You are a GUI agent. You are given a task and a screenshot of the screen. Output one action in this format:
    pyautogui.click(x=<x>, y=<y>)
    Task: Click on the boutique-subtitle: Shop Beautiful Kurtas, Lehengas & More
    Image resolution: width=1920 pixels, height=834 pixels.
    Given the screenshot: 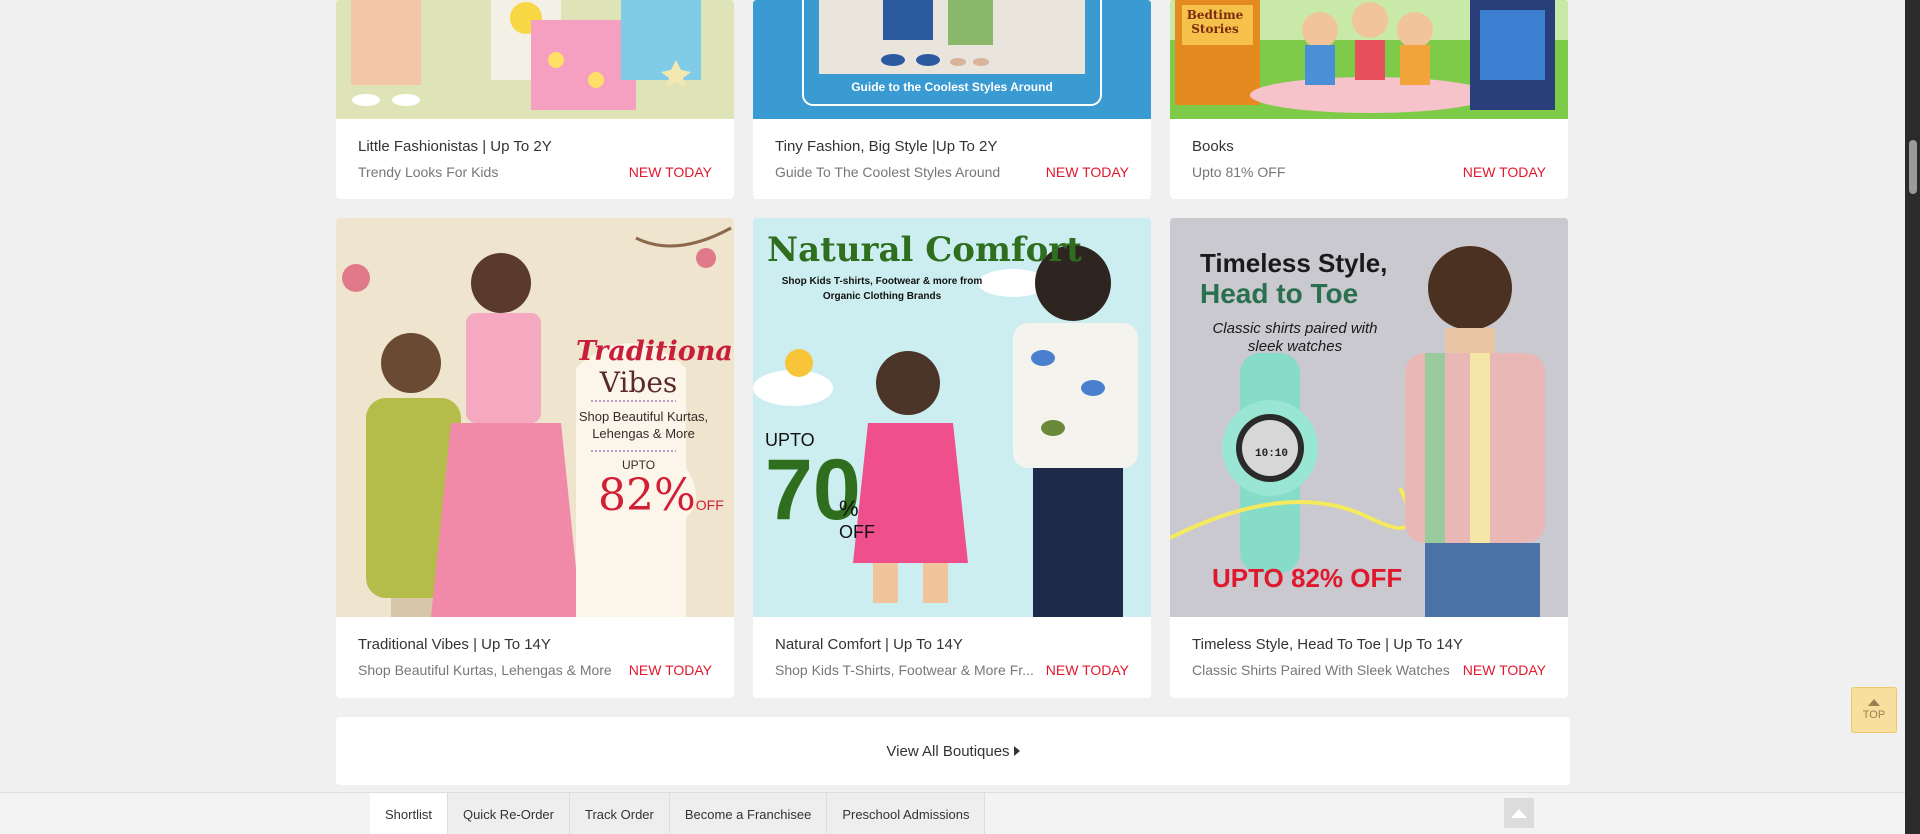 What is the action you would take?
    pyautogui.click(x=485, y=670)
    